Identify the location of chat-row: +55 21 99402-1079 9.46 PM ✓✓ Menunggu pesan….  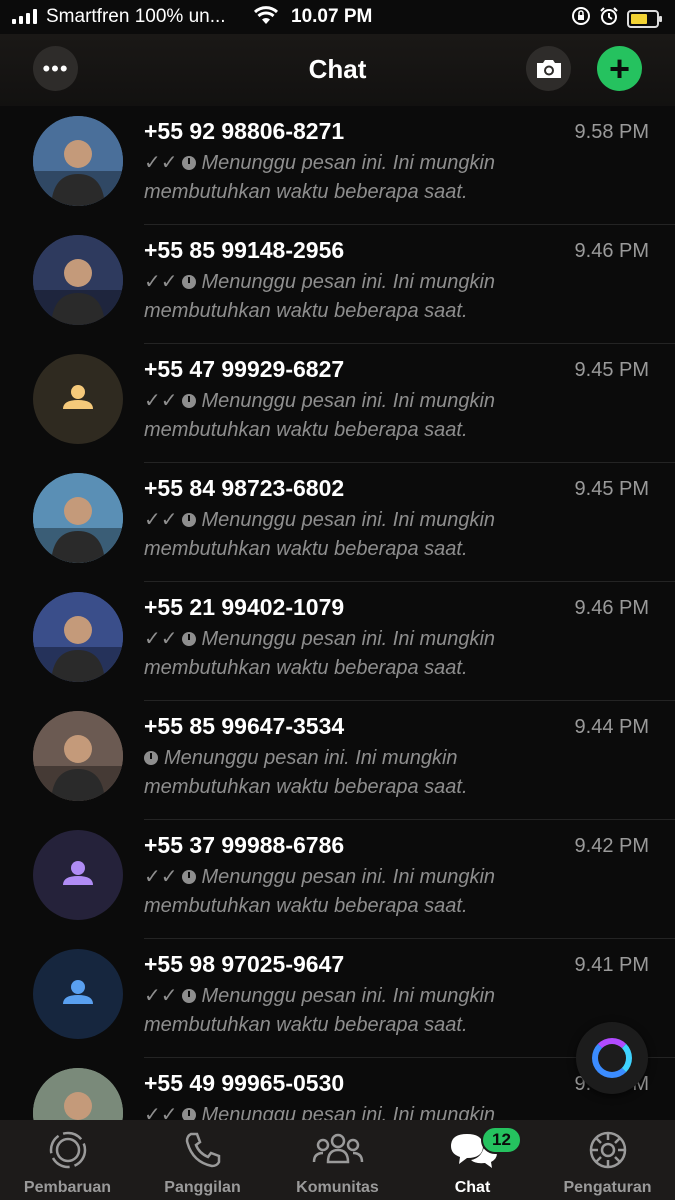
(337, 641).